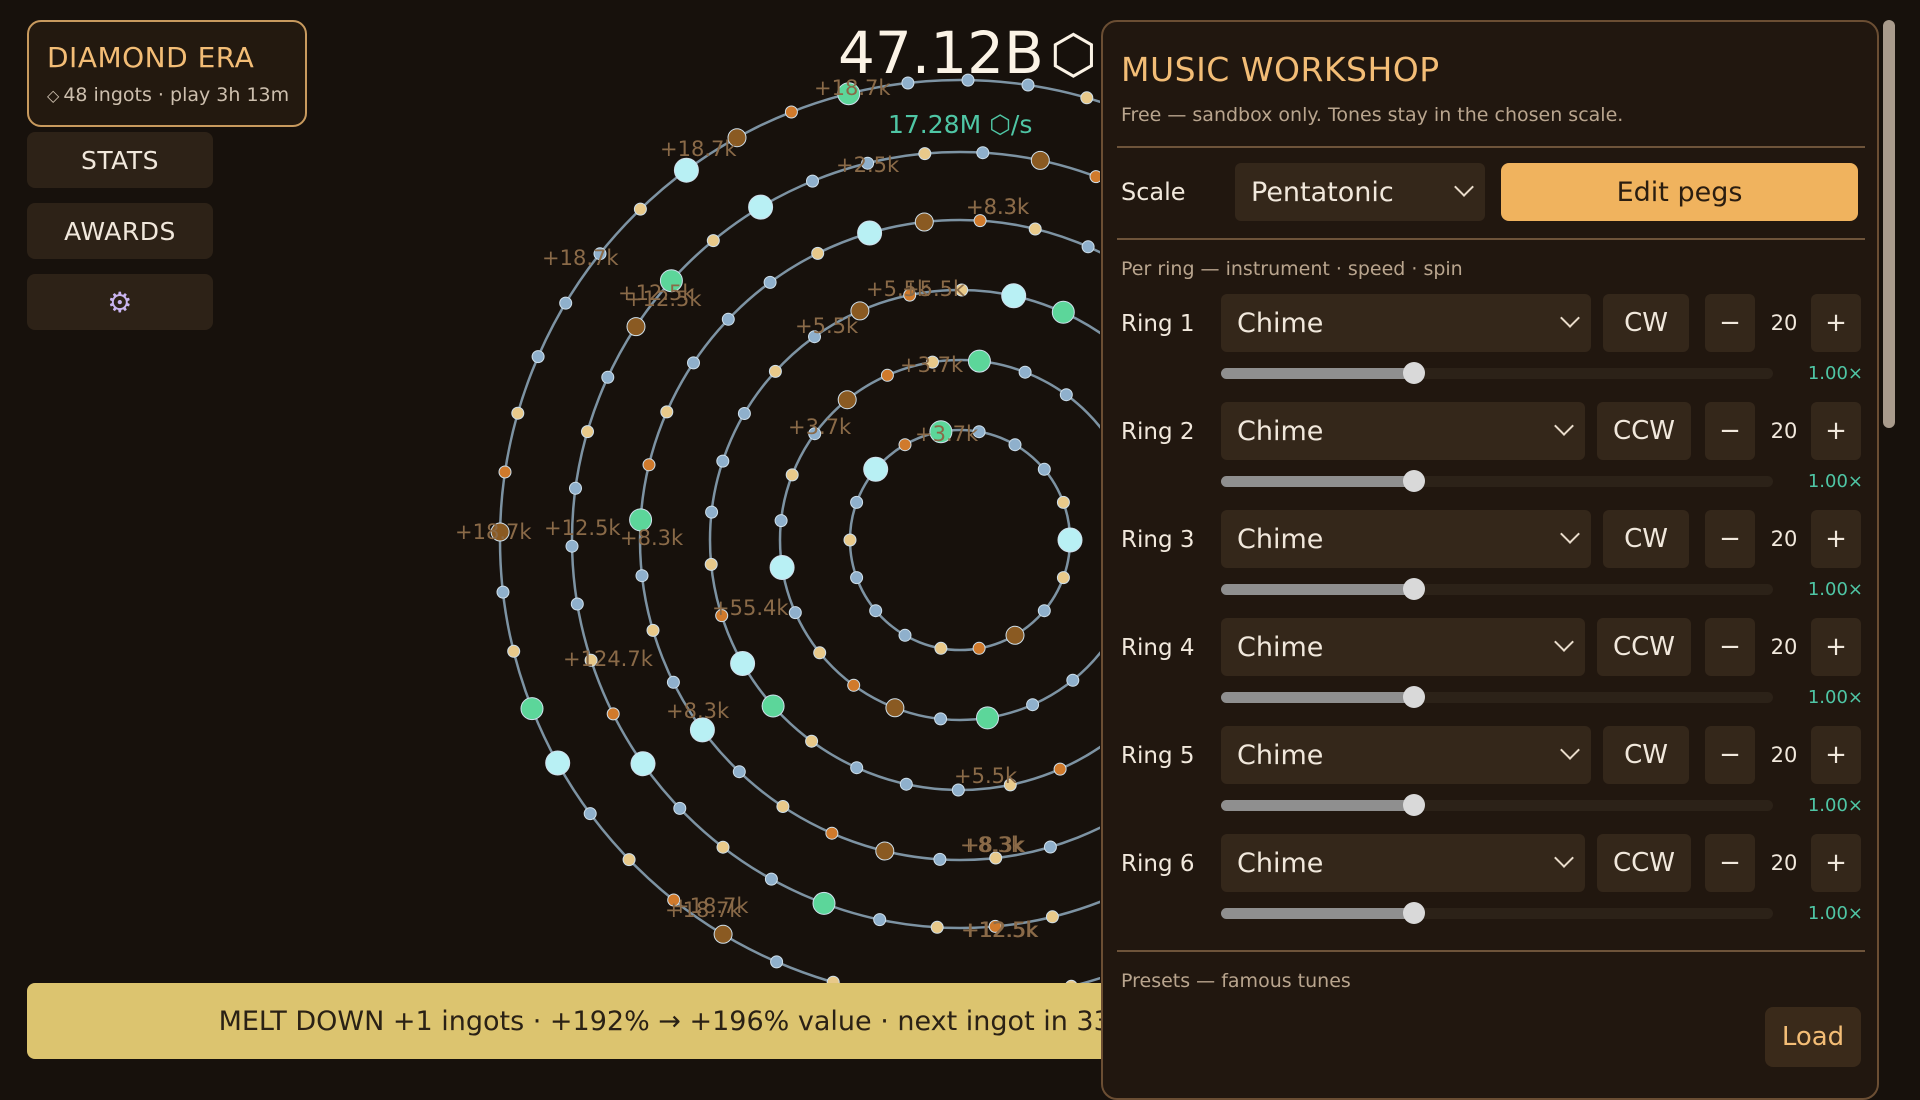  What do you see at coordinates (1360, 192) in the screenshot?
I see `scale-select: Pentatonic` at bounding box center [1360, 192].